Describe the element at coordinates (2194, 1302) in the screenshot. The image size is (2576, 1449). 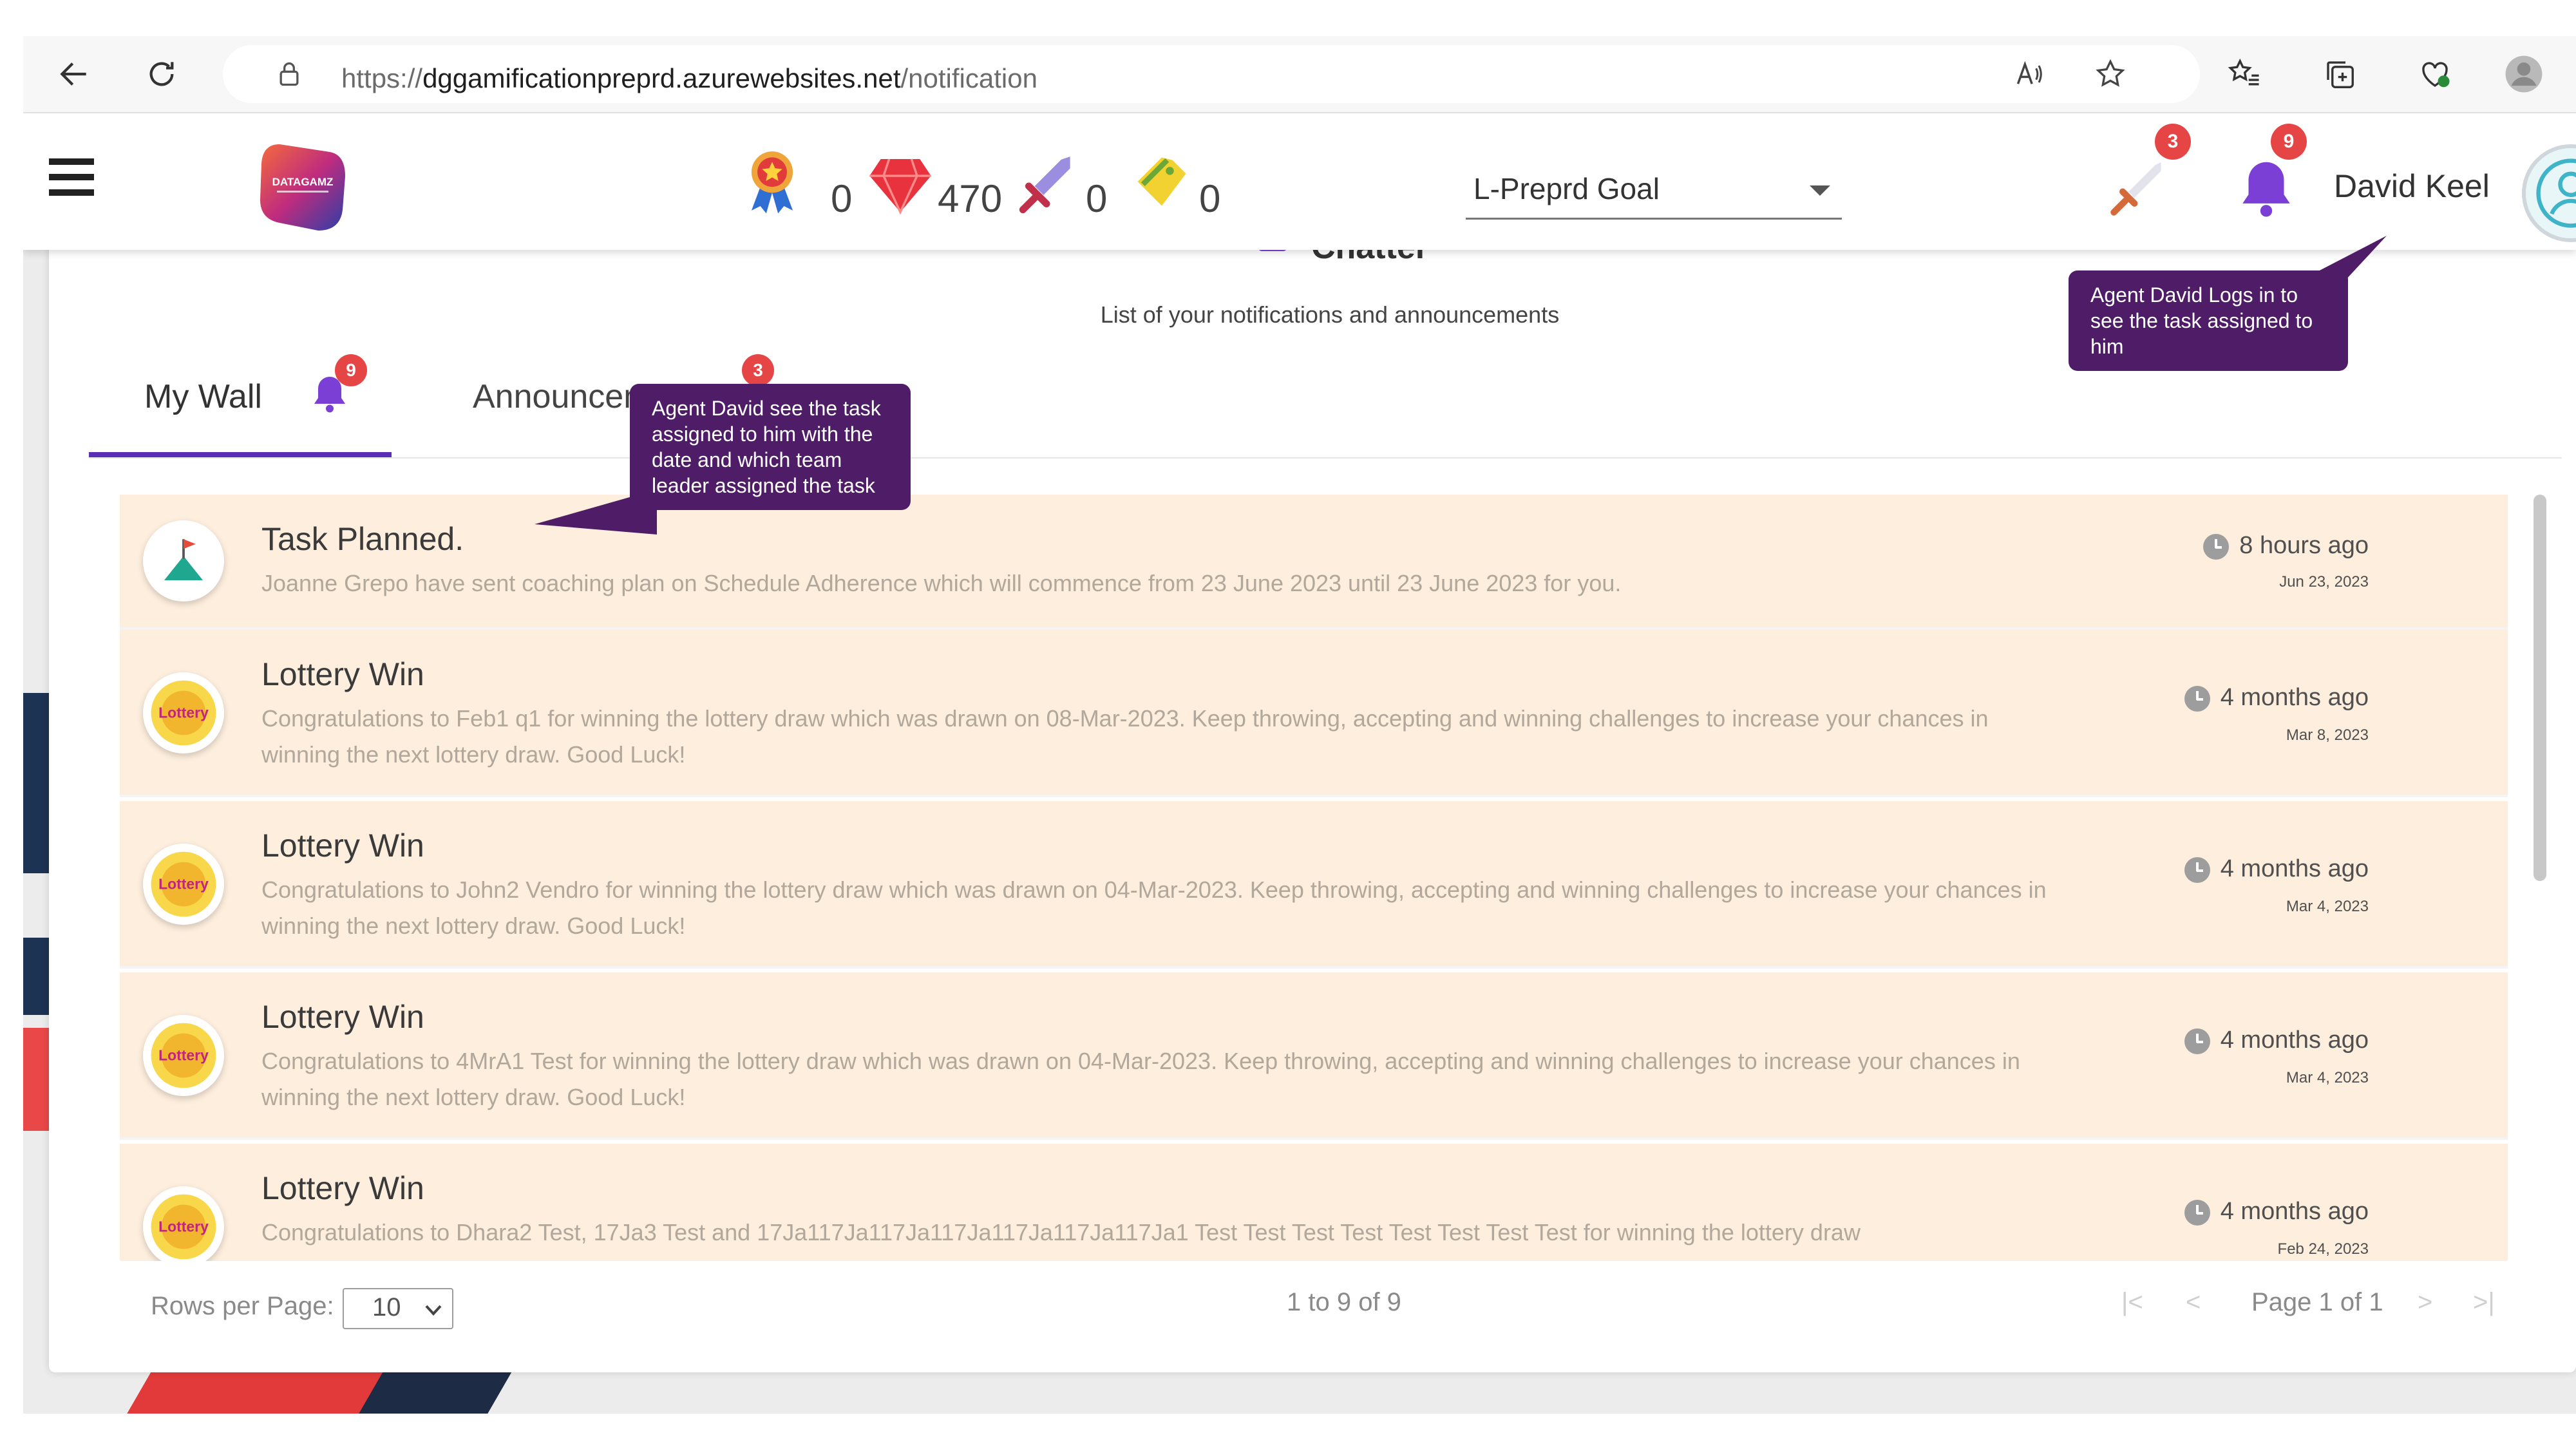
I see `prev-page-button: <` at that location.